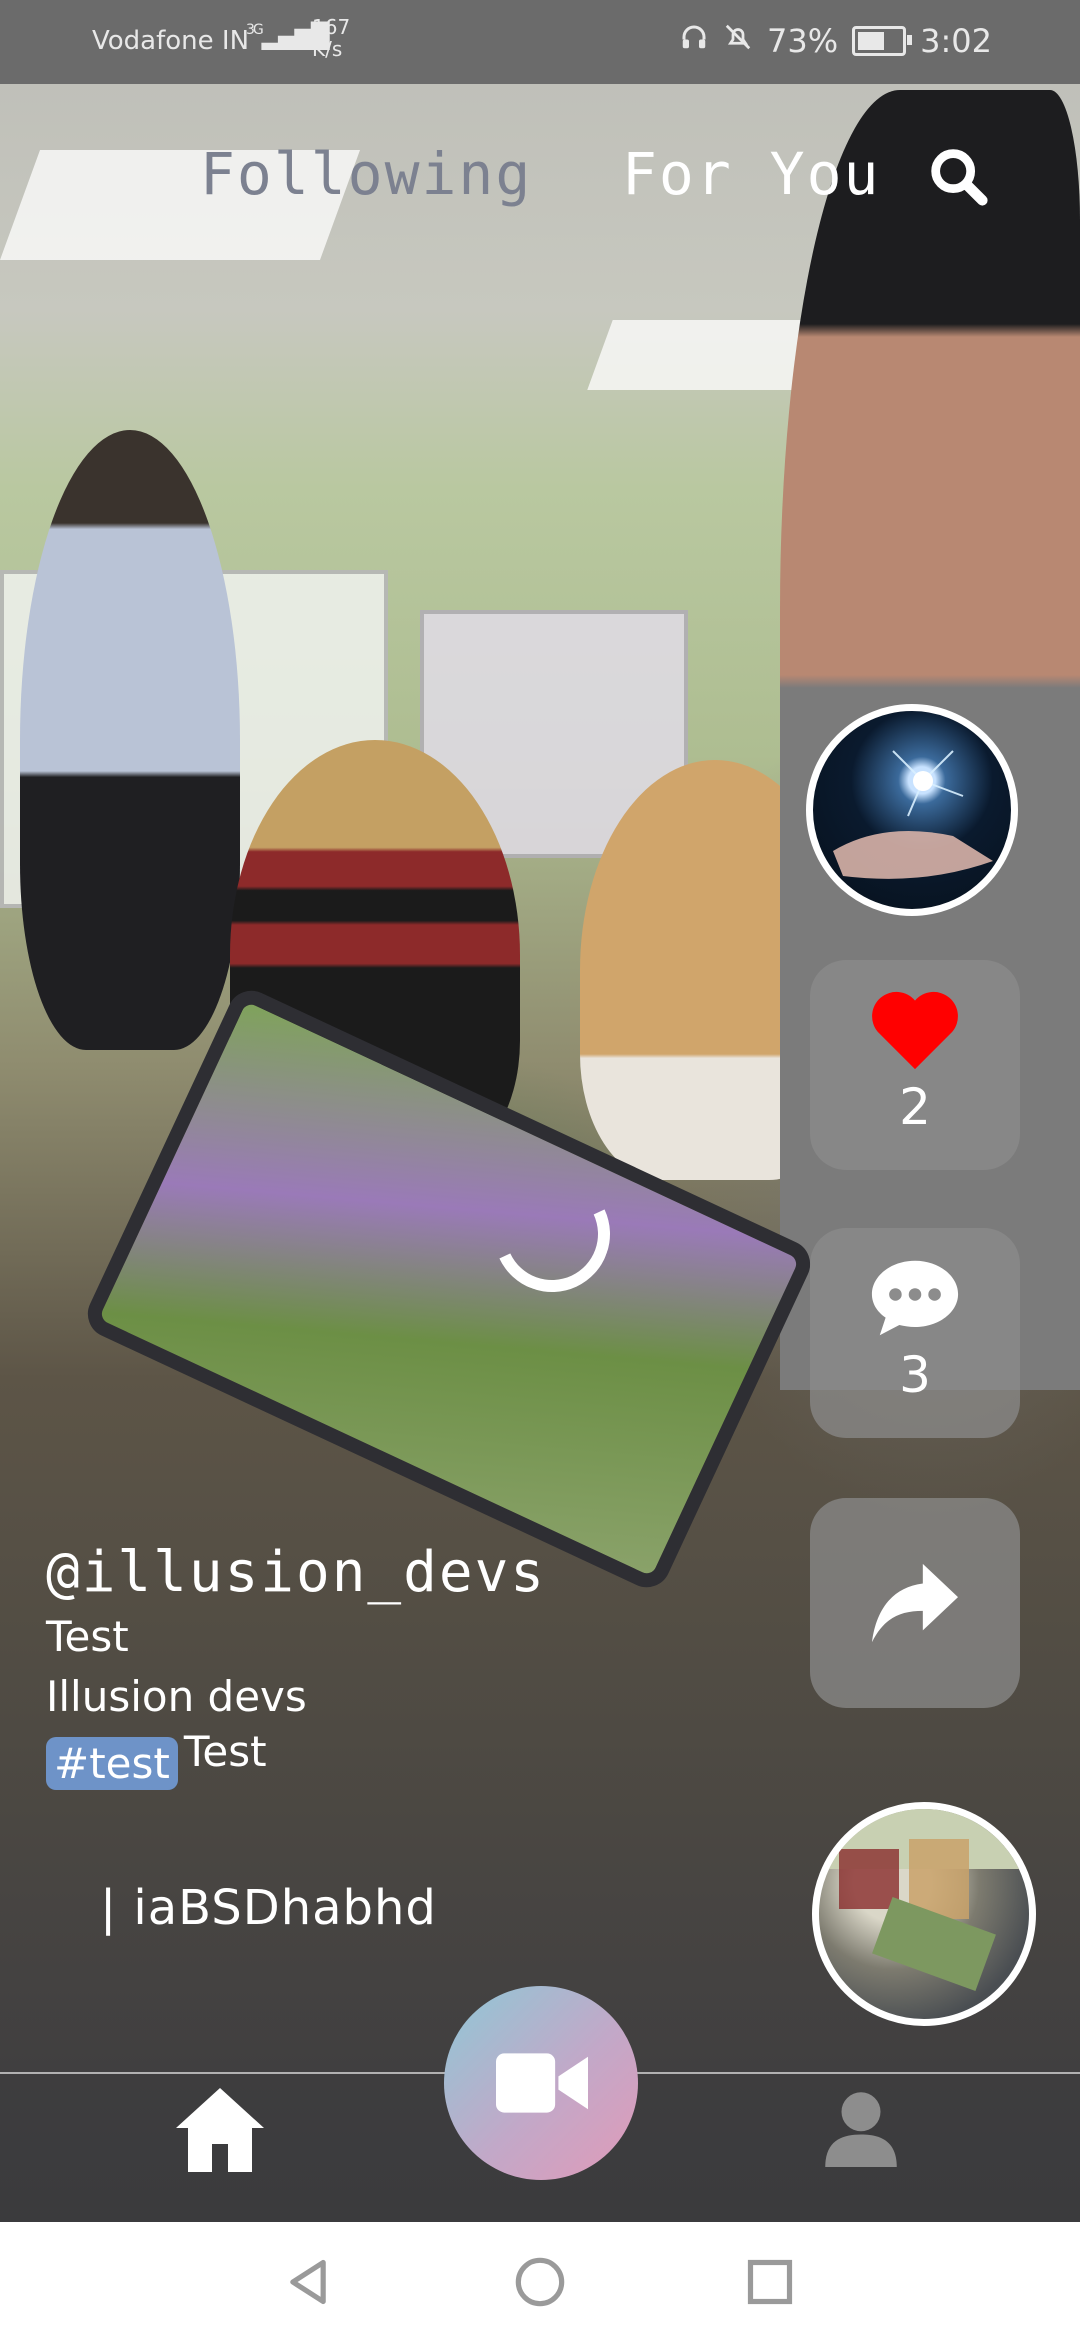  What do you see at coordinates (751, 174) in the screenshot?
I see `tab-for-you: For You` at bounding box center [751, 174].